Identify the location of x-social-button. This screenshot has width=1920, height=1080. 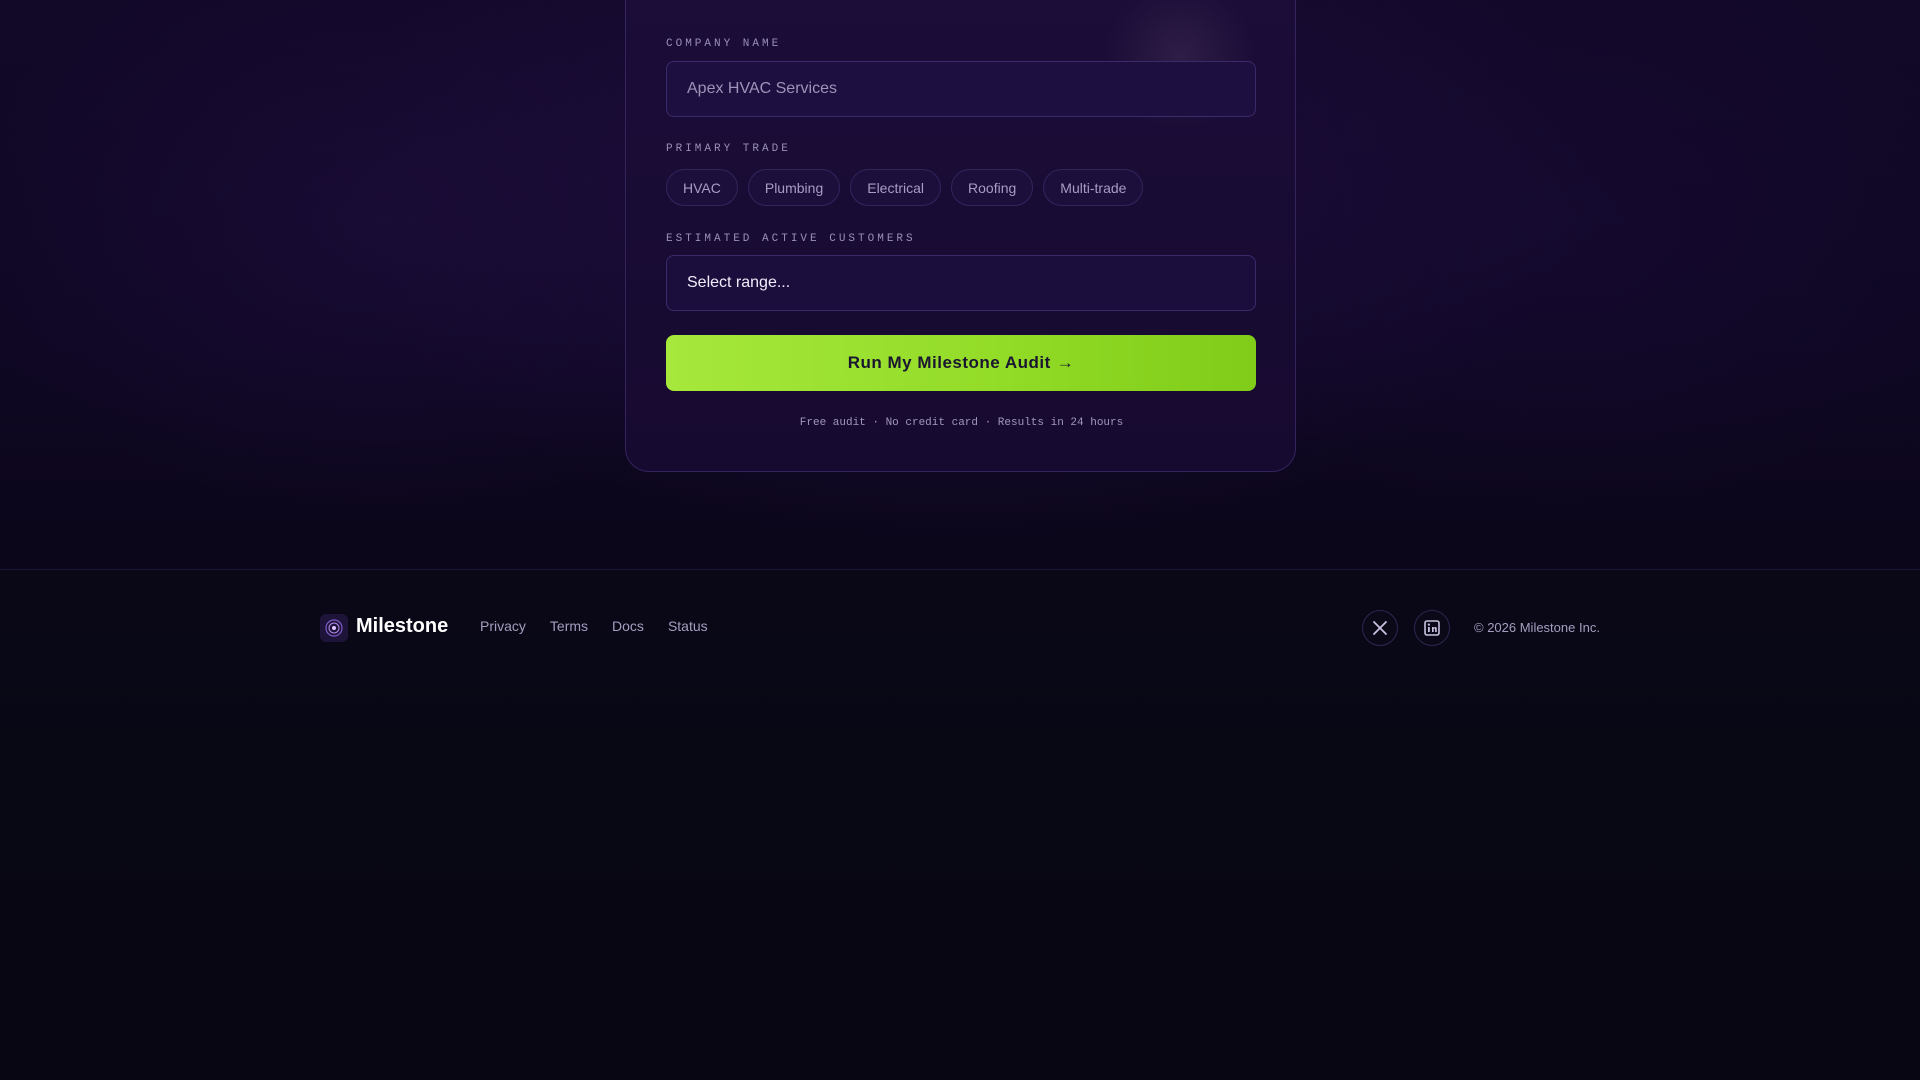
(1380, 628).